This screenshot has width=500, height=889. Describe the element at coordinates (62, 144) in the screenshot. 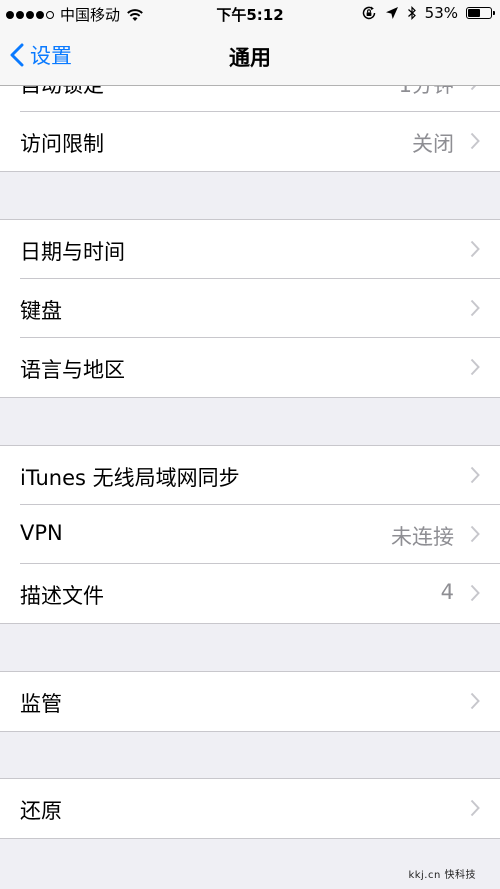

I see `row-label: 访问限制` at that location.